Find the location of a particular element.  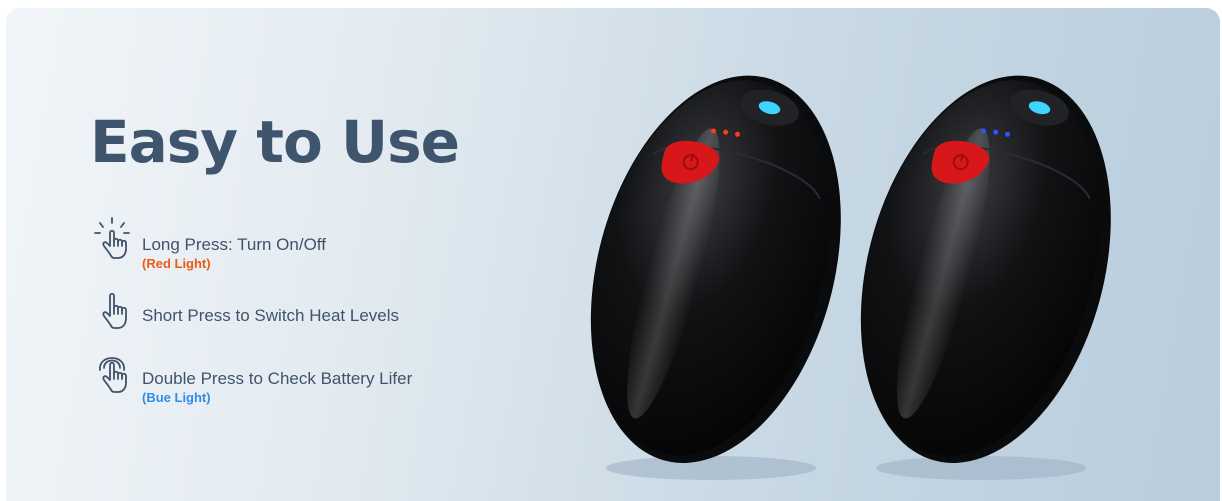

red-light-note: (Red Light) is located at coordinates (176, 263).